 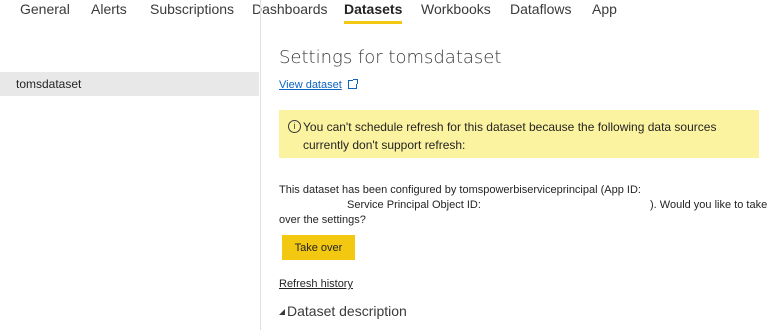 What do you see at coordinates (709, 205) in the screenshot?
I see `takeover-message-line2b: ). Would you like to take` at bounding box center [709, 205].